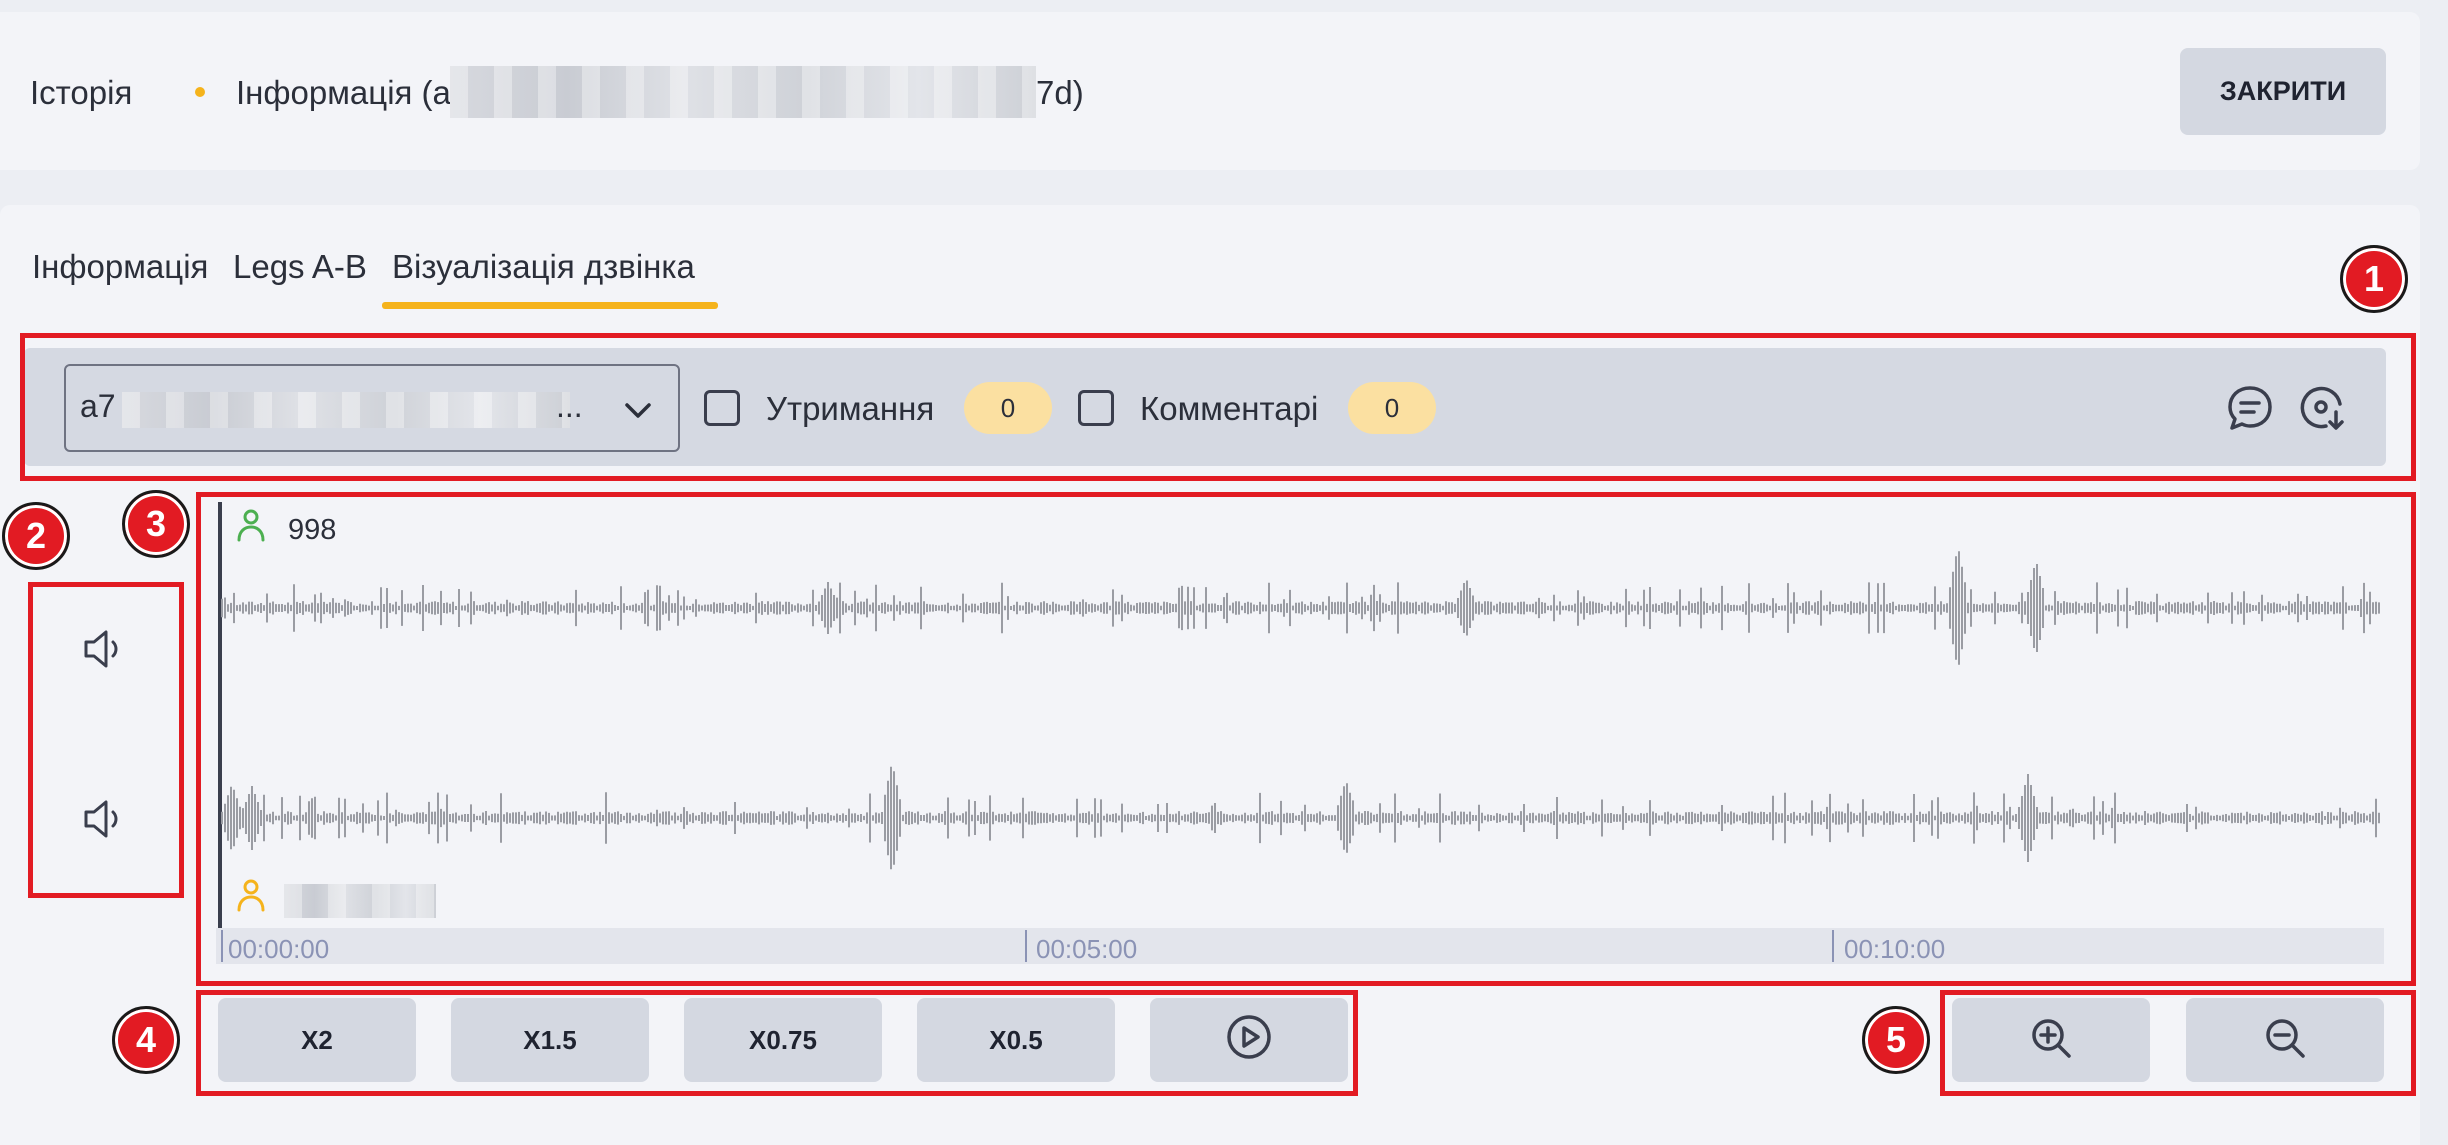  Describe the element at coordinates (120, 267) in the screenshot. I see `tab-information: Інформація` at that location.